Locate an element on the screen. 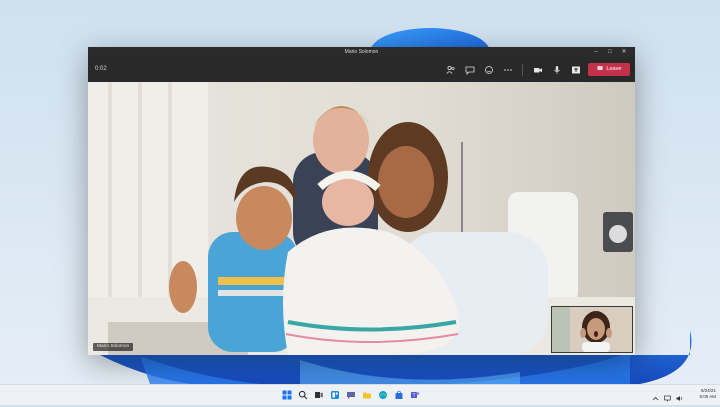  store-icon is located at coordinates (398, 394).